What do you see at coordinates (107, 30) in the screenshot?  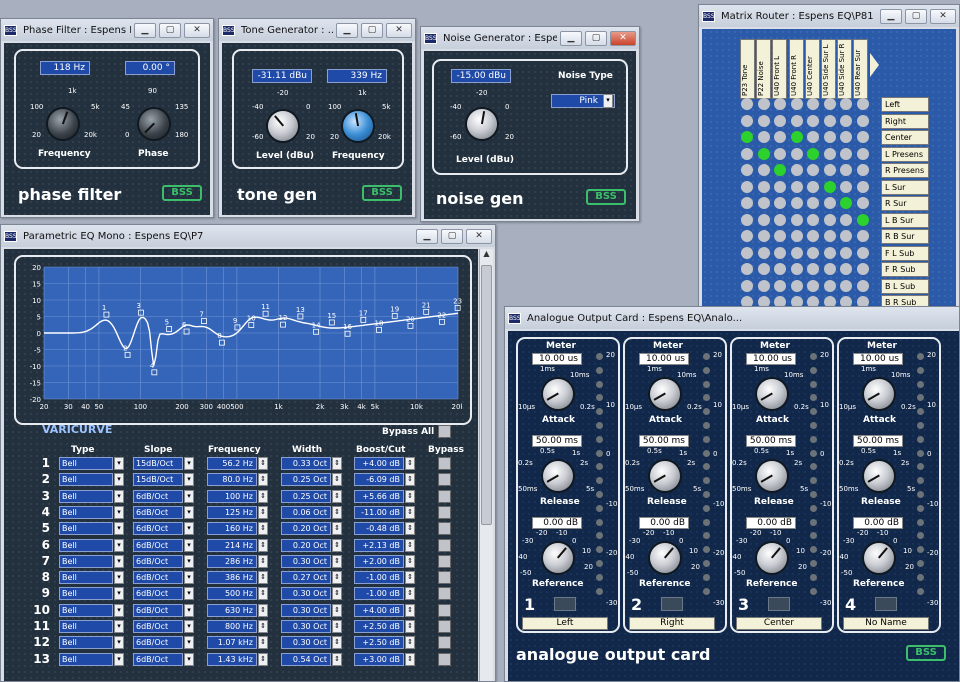 I see `titlebar: BSS Phase Filter : Espens E... ▁ ▢ ✕` at bounding box center [107, 30].